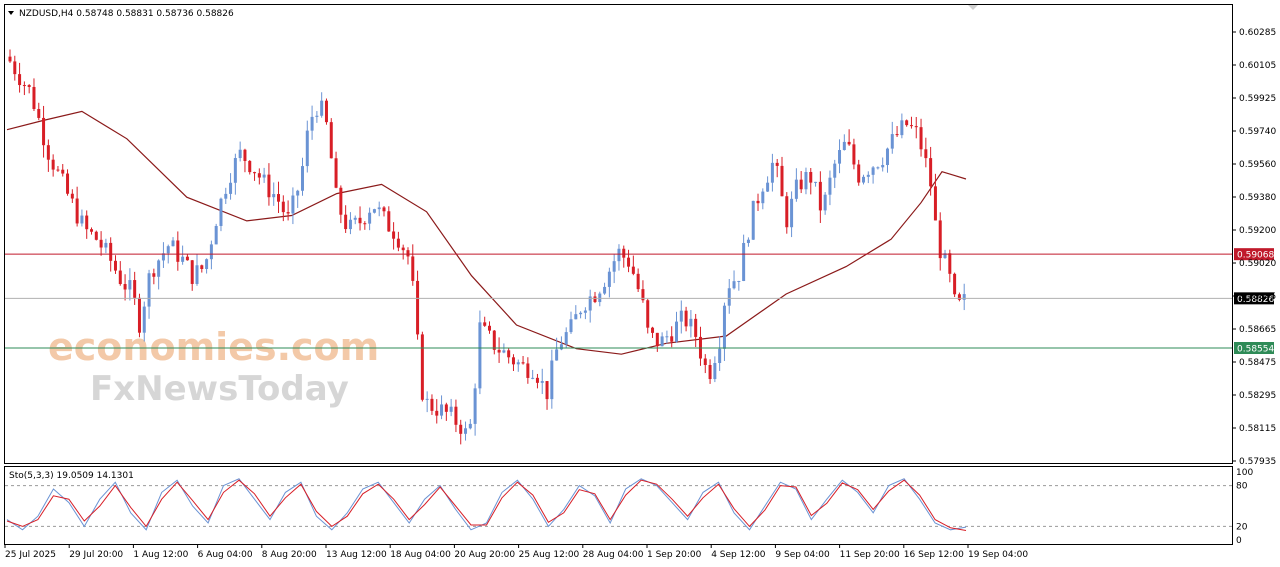  I want to click on watermark-fxnewstoday: FxNewsToday, so click(219, 389).